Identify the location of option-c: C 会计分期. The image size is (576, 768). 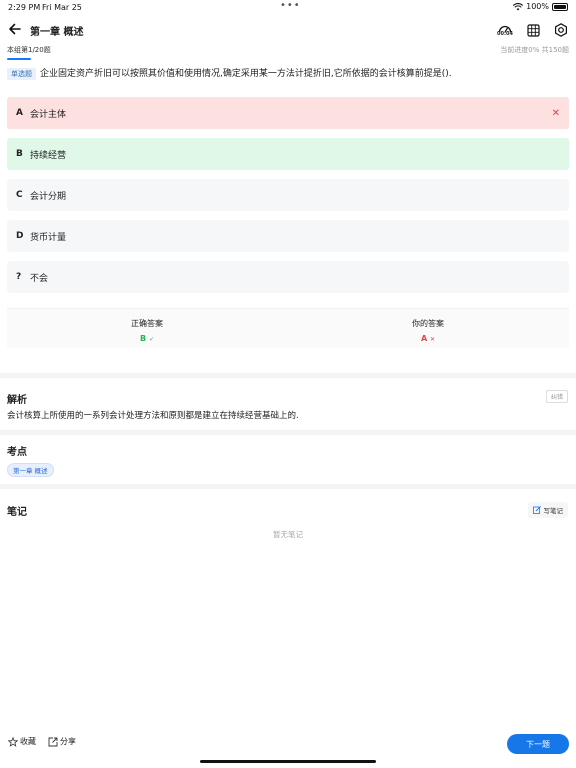
(288, 195).